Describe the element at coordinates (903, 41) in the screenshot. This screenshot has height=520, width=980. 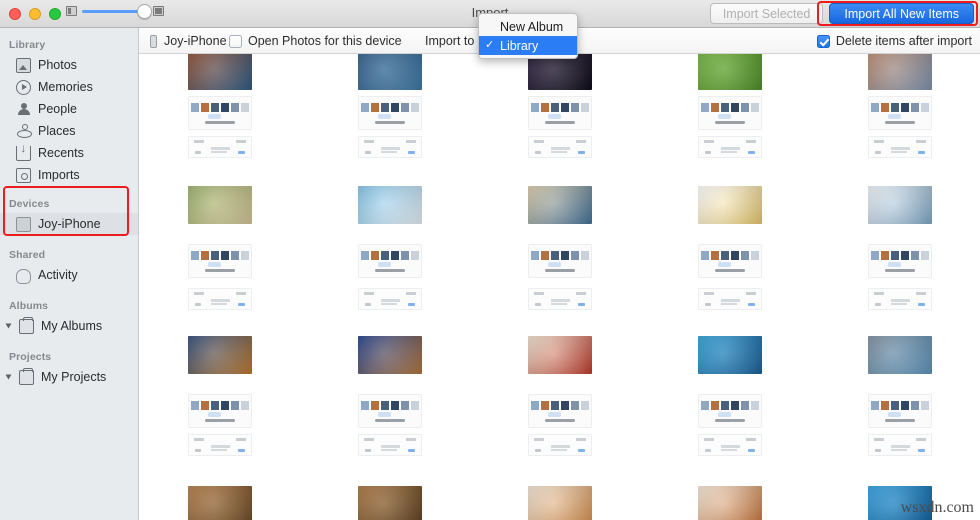
I see `delete-after-import-label: Delete items after import` at that location.